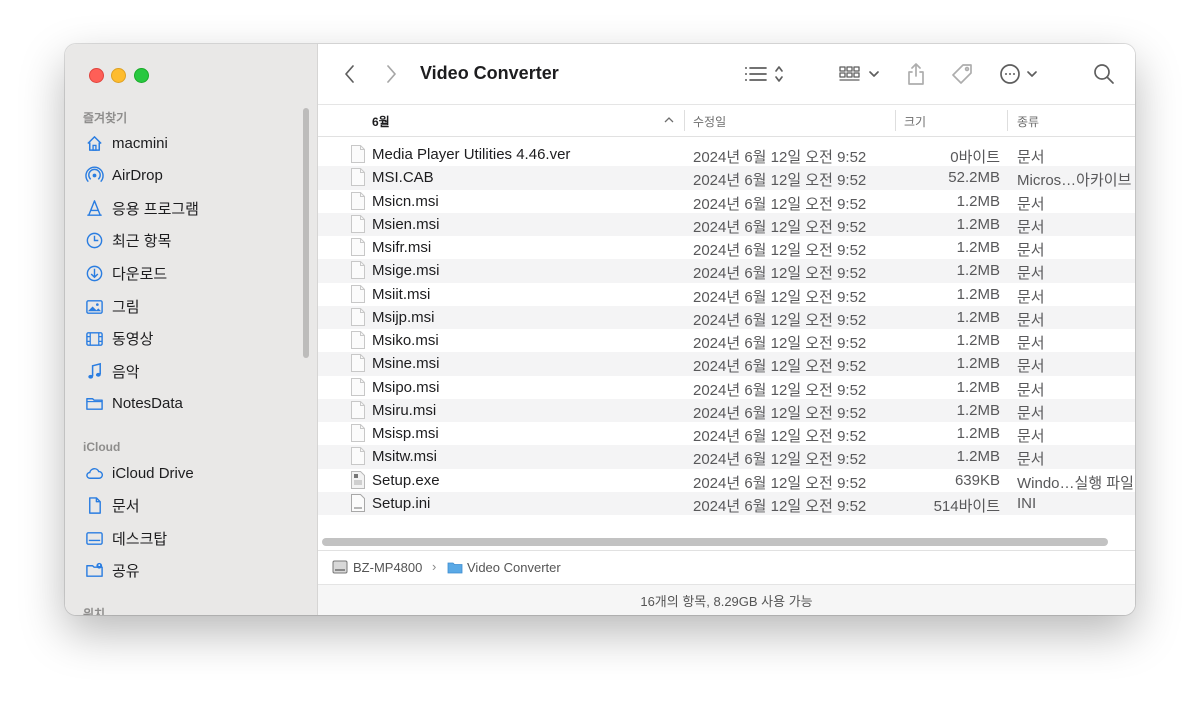 The width and height of the screenshot is (1200, 702). I want to click on sidebar-item-airdrop: AirDrop, so click(190, 176).